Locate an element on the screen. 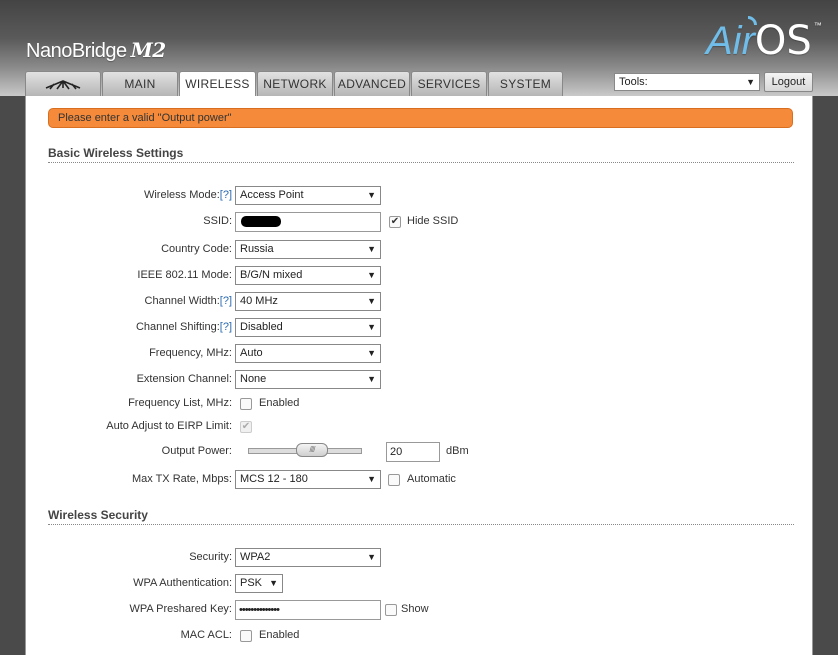  wpa-authentication-label: WPA Authentication: is located at coordinates (182, 583).